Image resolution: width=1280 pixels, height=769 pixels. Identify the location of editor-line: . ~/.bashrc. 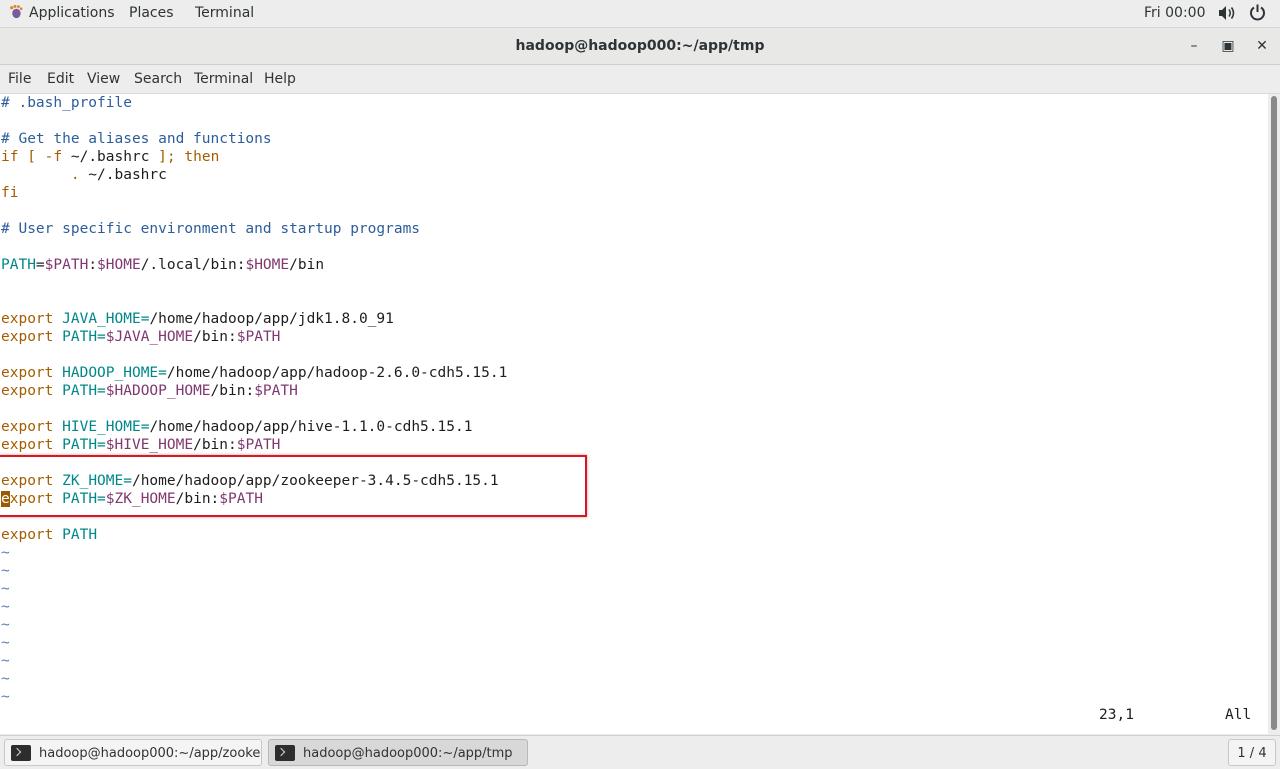
(84, 175).